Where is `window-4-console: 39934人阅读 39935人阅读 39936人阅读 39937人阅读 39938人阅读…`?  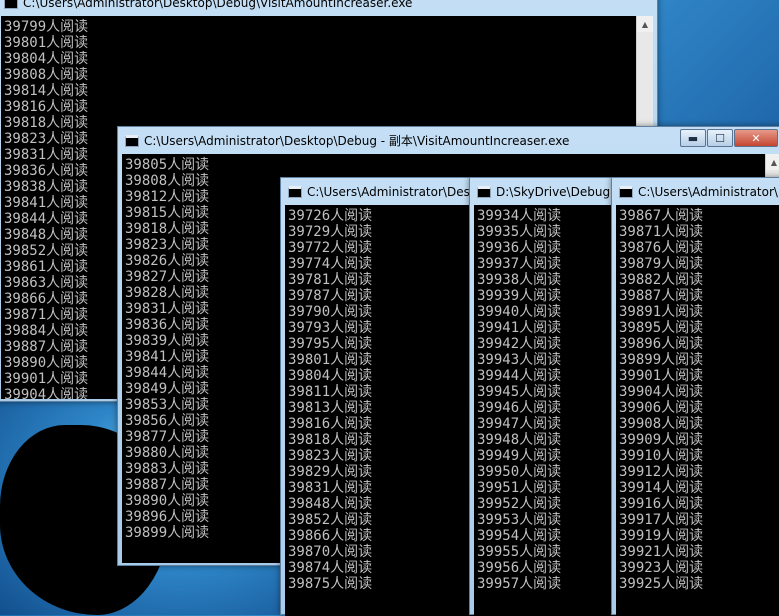 window-4-console: 39934人阅读 39935人阅读 39936人阅读 39937人阅读 39938人阅读… is located at coordinates (545, 410).